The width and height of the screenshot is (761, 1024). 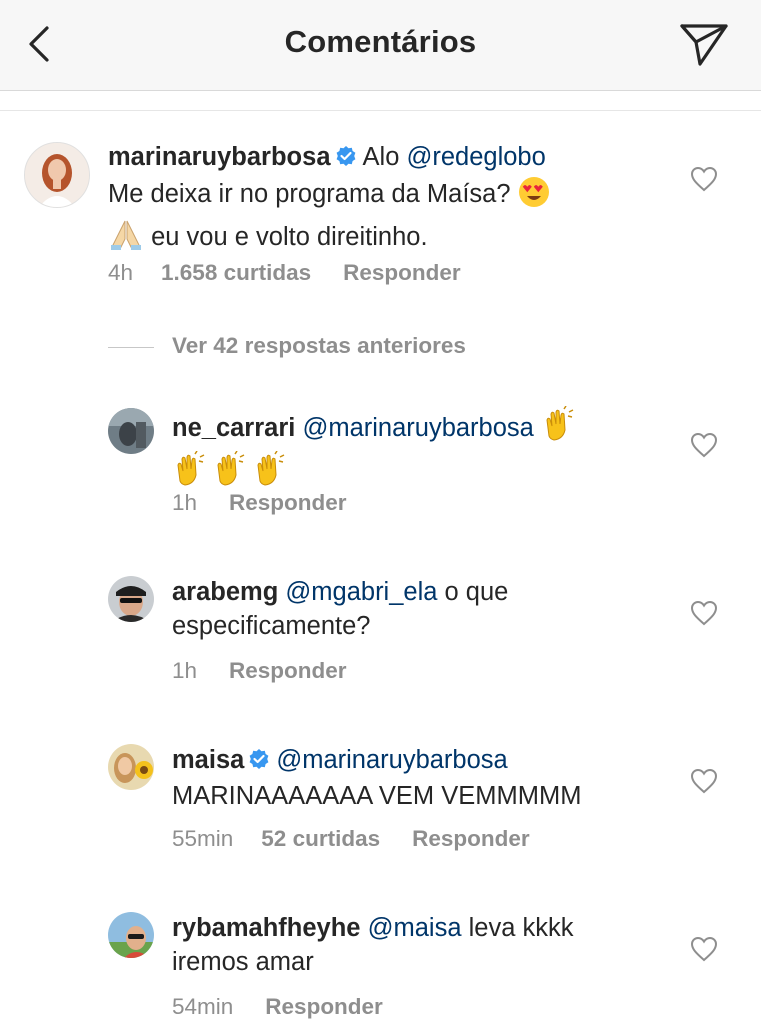 What do you see at coordinates (534, 196) in the screenshot?
I see `heart-eyes-emoji` at bounding box center [534, 196].